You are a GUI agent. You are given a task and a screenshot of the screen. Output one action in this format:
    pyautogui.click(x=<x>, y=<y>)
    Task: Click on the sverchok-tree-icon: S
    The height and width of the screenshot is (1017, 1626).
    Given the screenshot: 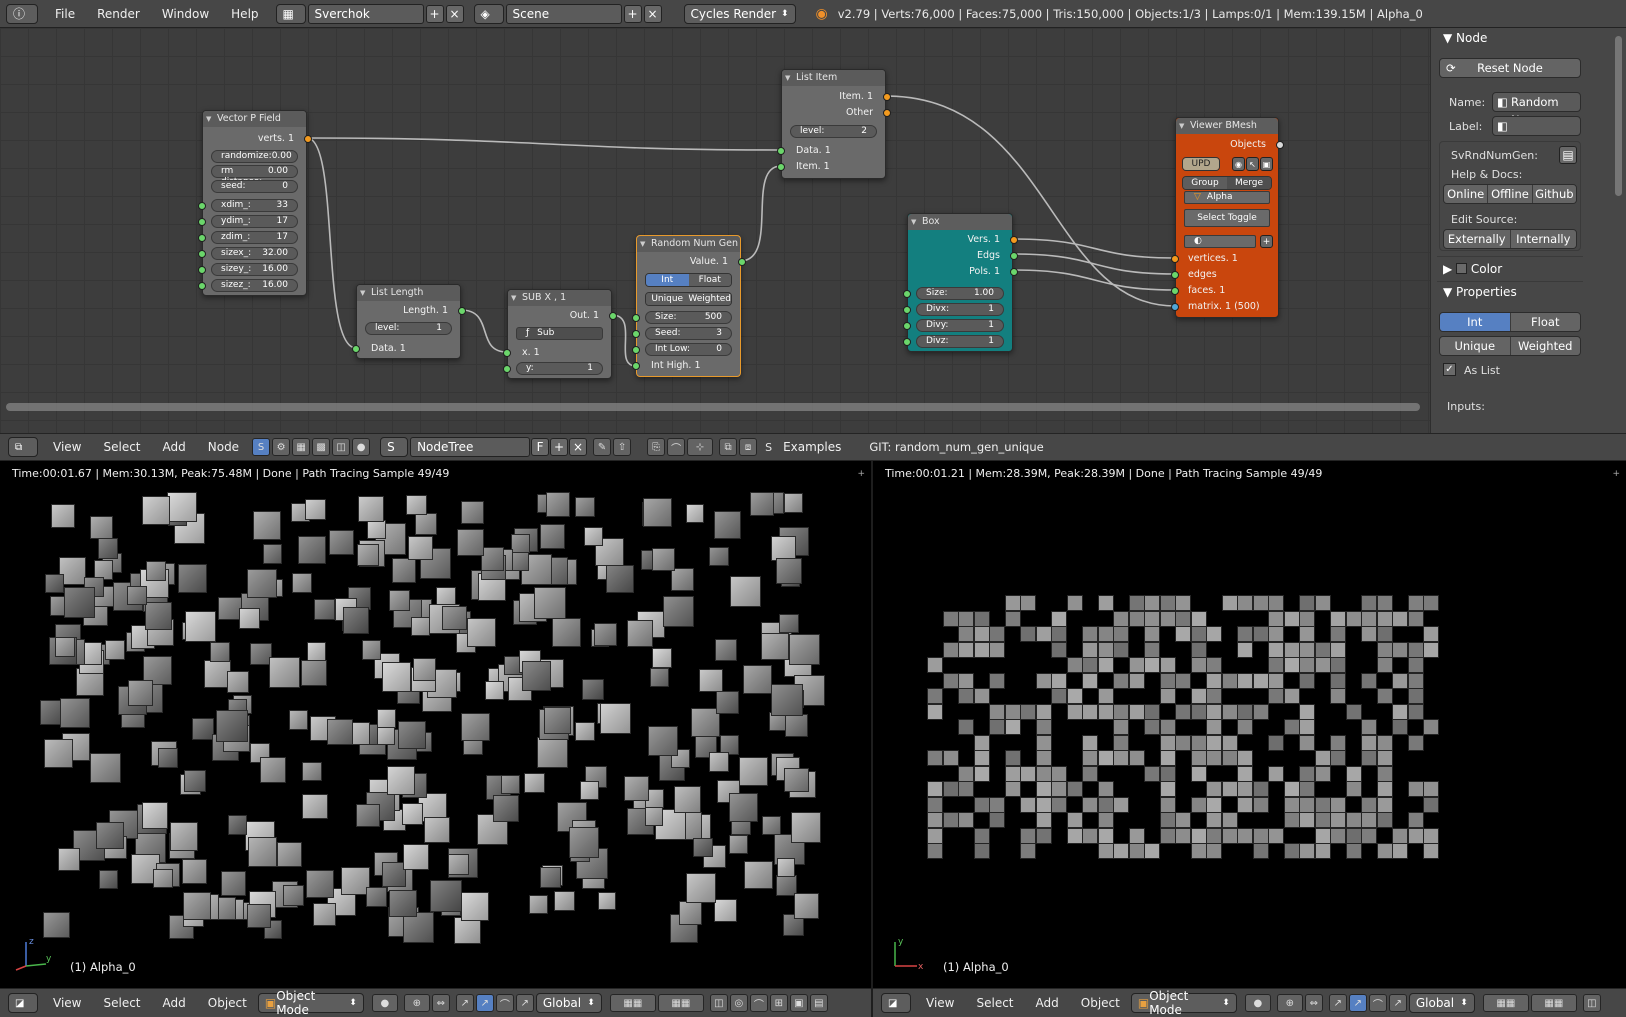 What is the action you would take?
    pyautogui.click(x=261, y=447)
    